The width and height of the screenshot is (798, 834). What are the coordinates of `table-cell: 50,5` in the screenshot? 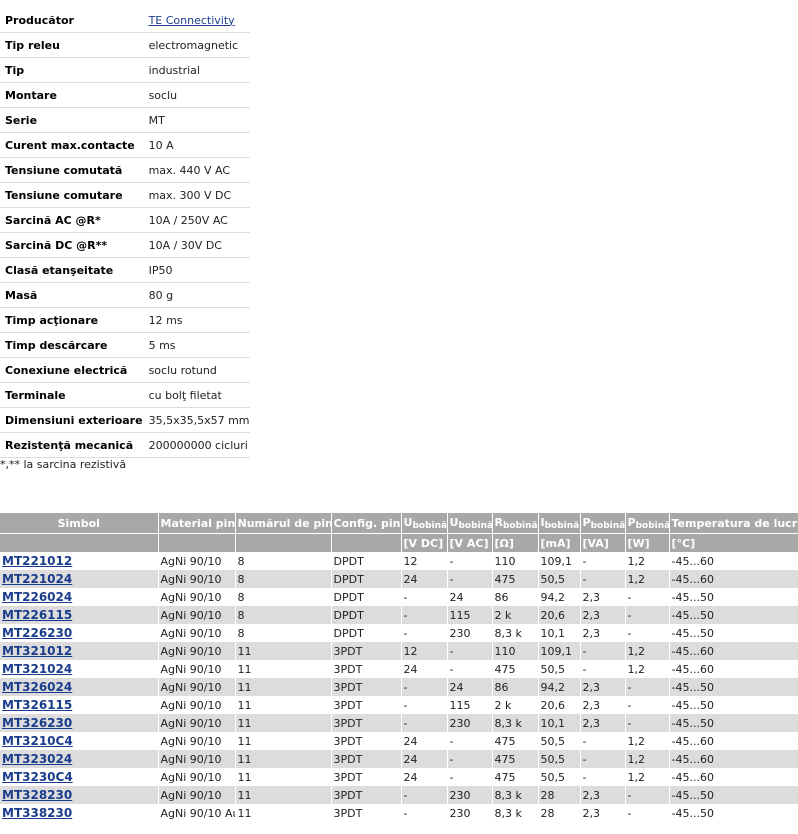 It's located at (559, 669).